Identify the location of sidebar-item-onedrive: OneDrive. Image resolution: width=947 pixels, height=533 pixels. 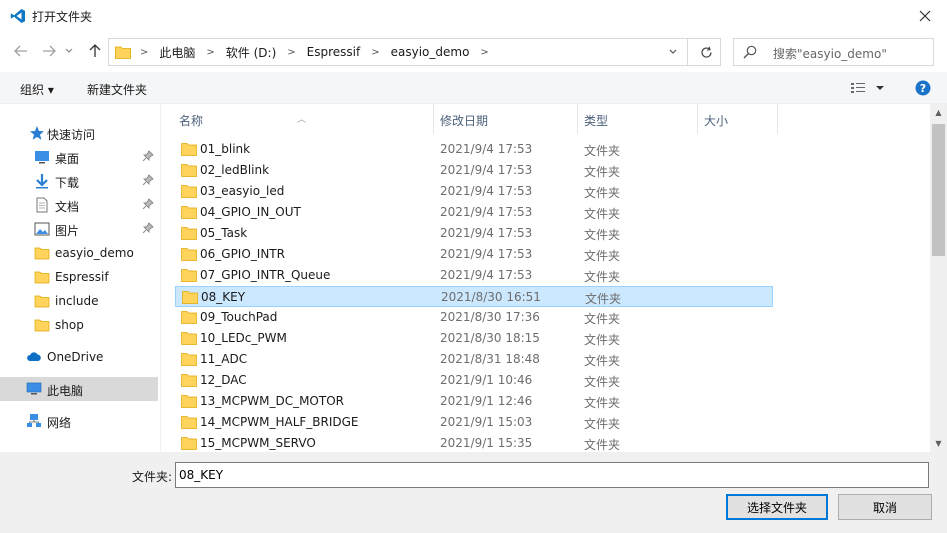
(79, 357).